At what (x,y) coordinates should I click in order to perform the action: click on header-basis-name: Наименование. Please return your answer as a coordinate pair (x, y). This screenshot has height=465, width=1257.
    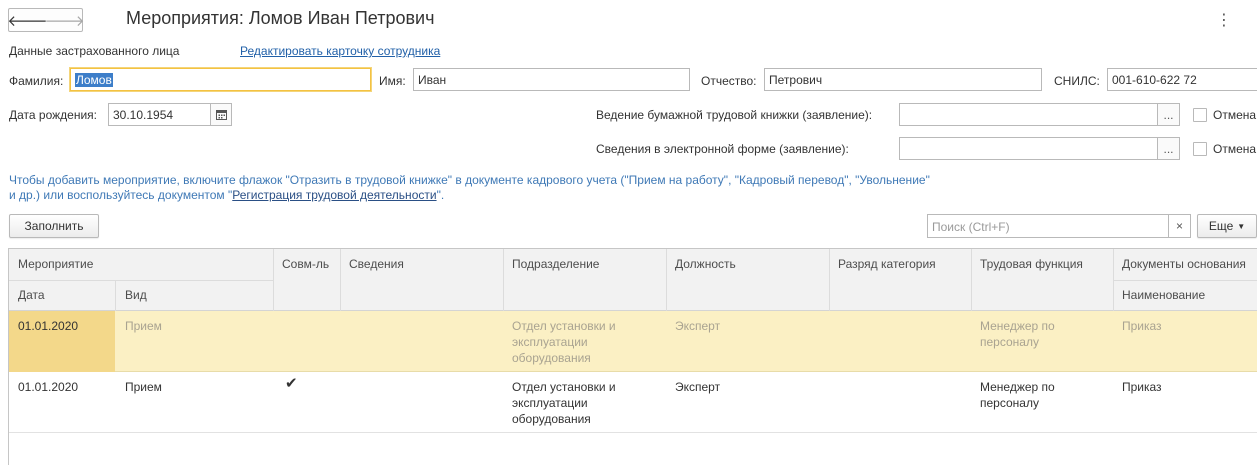
    Looking at the image, I should click on (1163, 295).